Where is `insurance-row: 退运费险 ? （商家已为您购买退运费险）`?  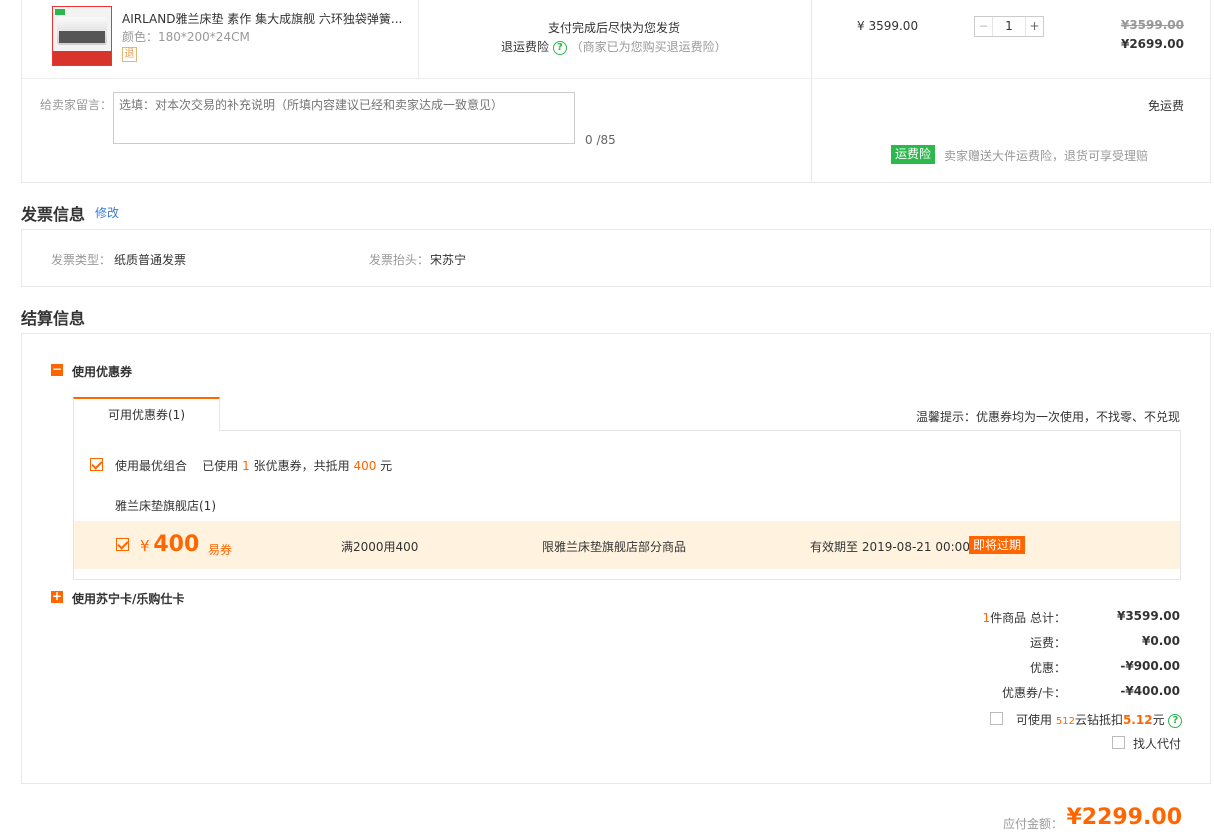
insurance-row: 退运费险 ? （商家已为您购买退运费险） is located at coordinates (614, 46).